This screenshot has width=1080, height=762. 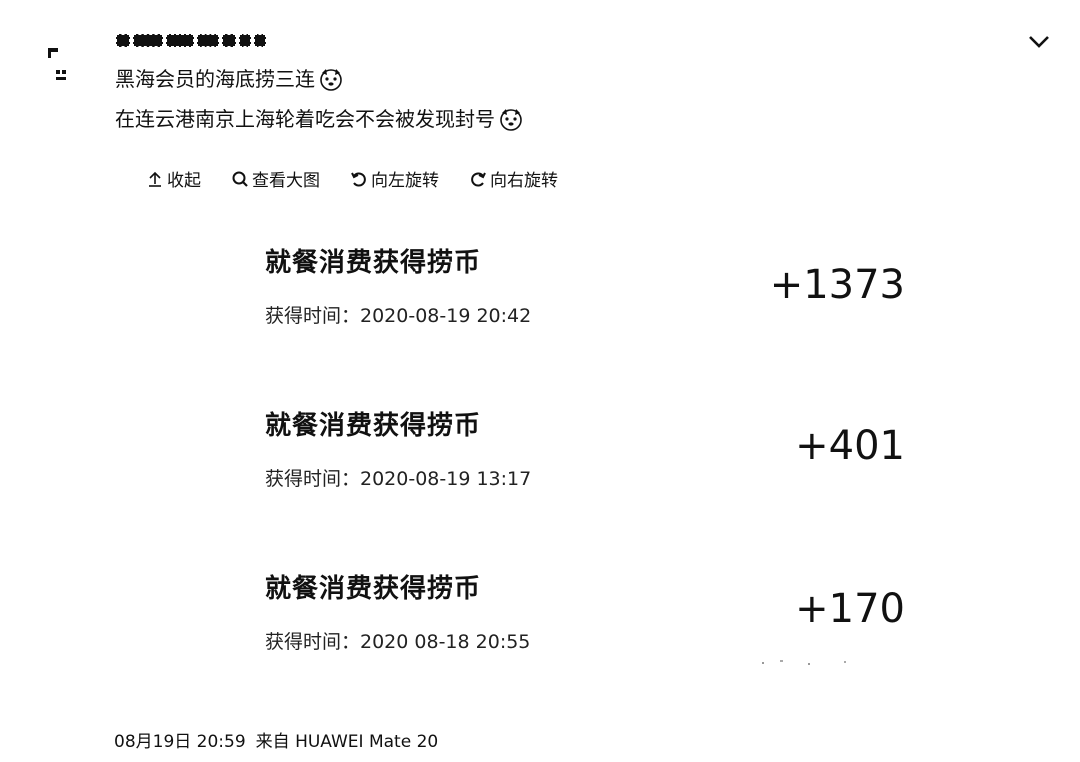 I want to click on view-large-button: 查看大图, so click(x=275, y=178).